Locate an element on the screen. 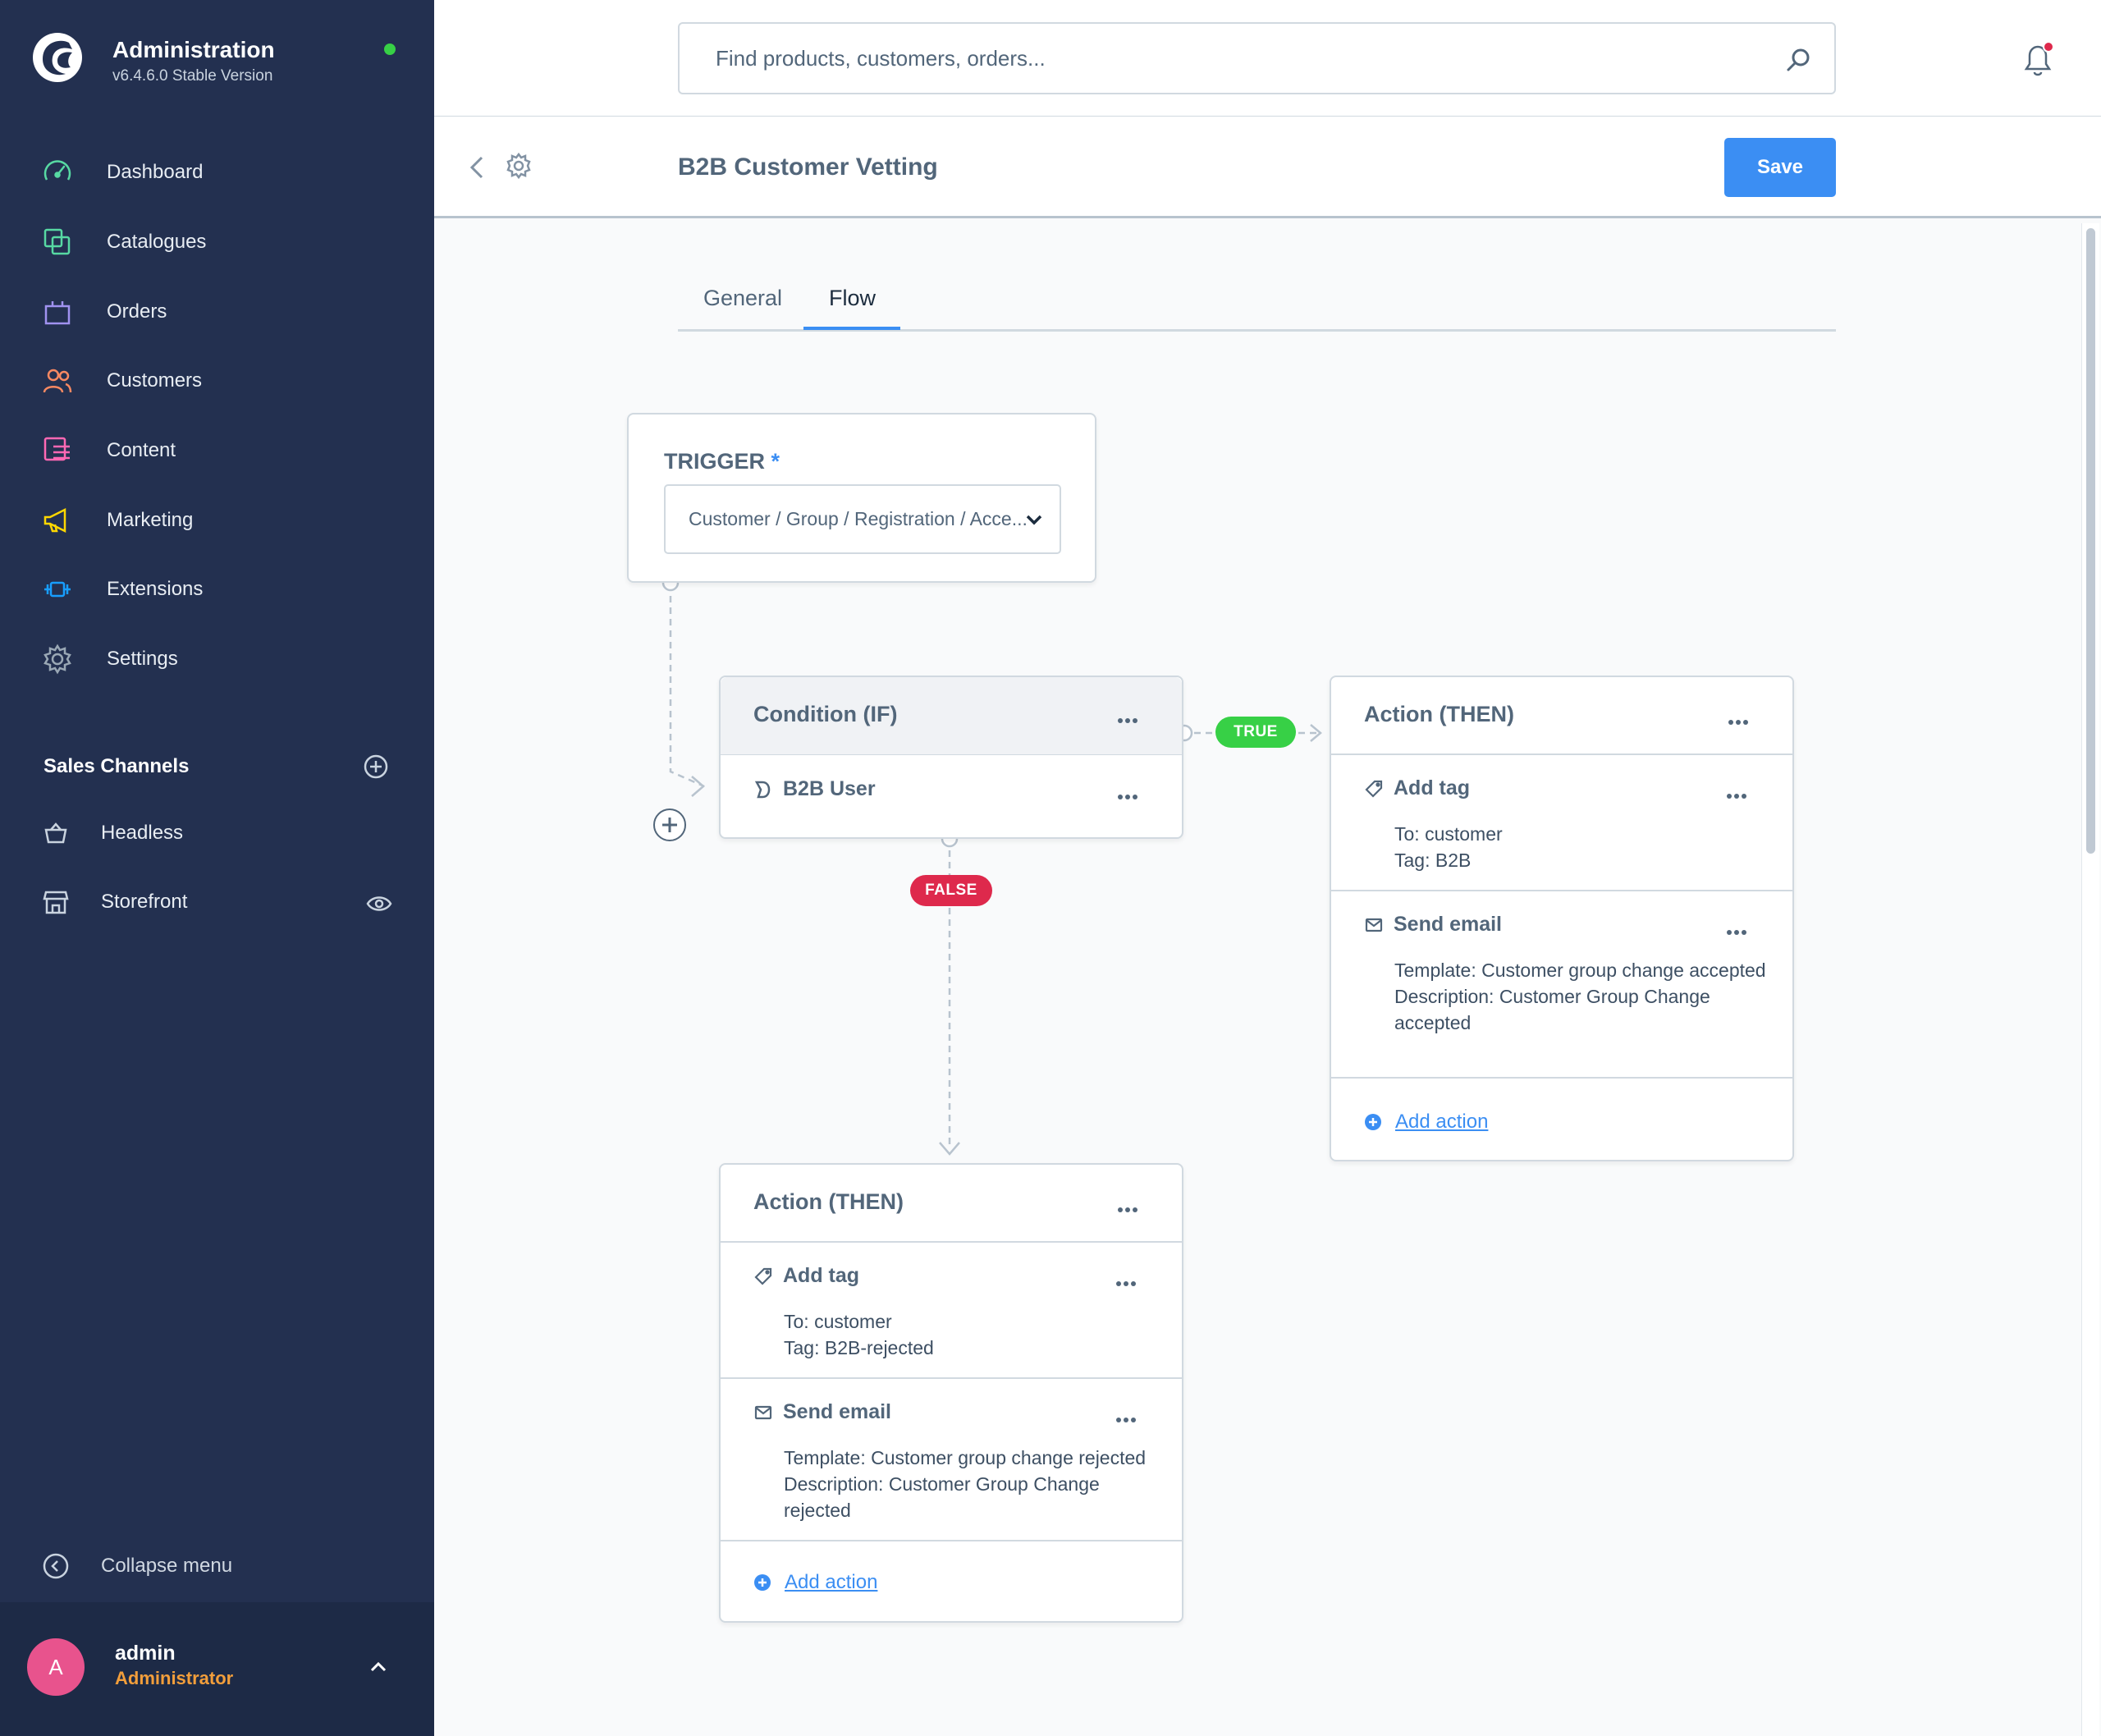 The image size is (2101, 1736). sales-channels-title: Sales Channels is located at coordinates (116, 766).